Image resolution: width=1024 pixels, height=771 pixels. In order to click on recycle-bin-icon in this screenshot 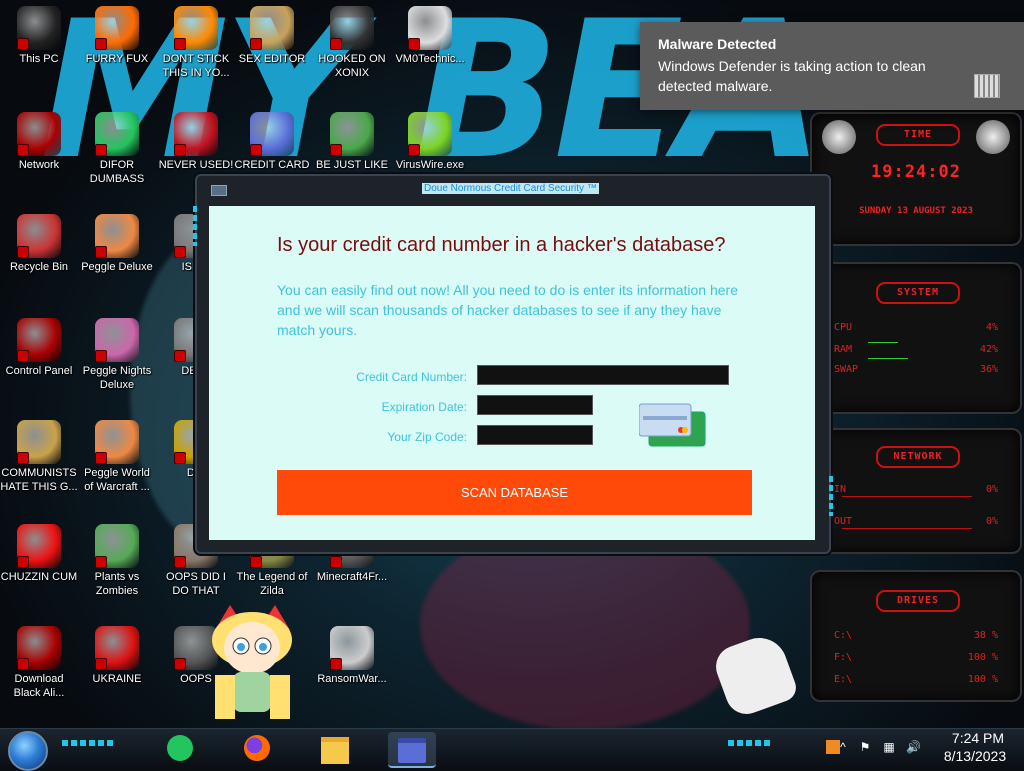, I will do `click(39, 236)`.